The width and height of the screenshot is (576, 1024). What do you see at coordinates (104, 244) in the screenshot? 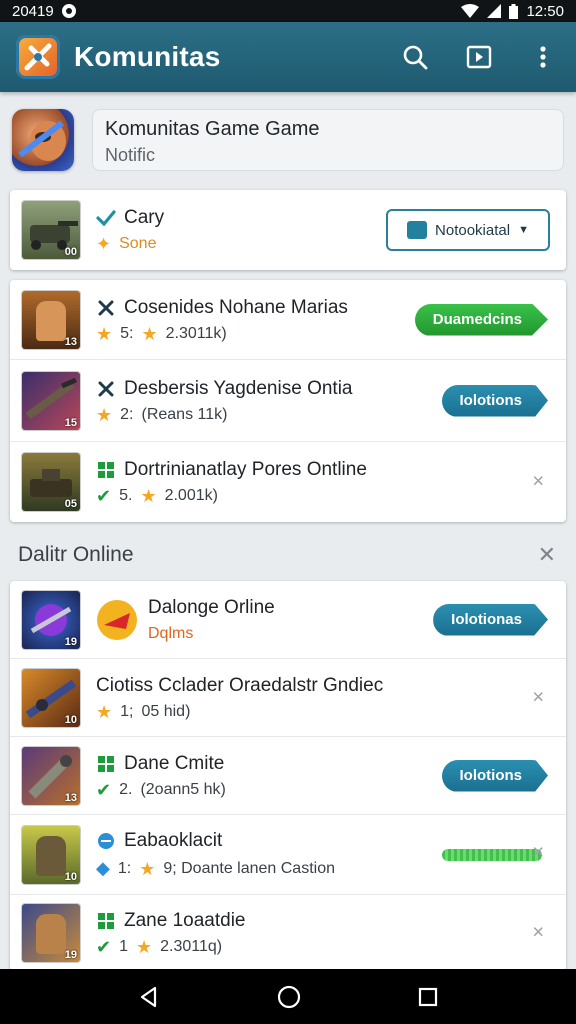
I see `sparkle-icon: ✦` at bounding box center [104, 244].